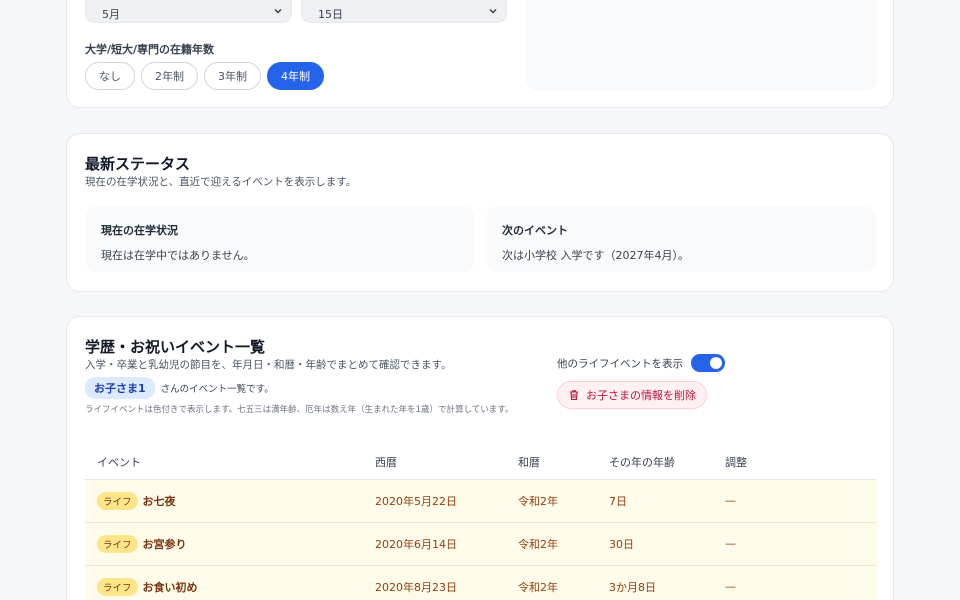 This screenshot has width=960, height=600. I want to click on table-row: ライフ お七夜 2020年5月22日 令和2年 7日 —, so click(481, 501).